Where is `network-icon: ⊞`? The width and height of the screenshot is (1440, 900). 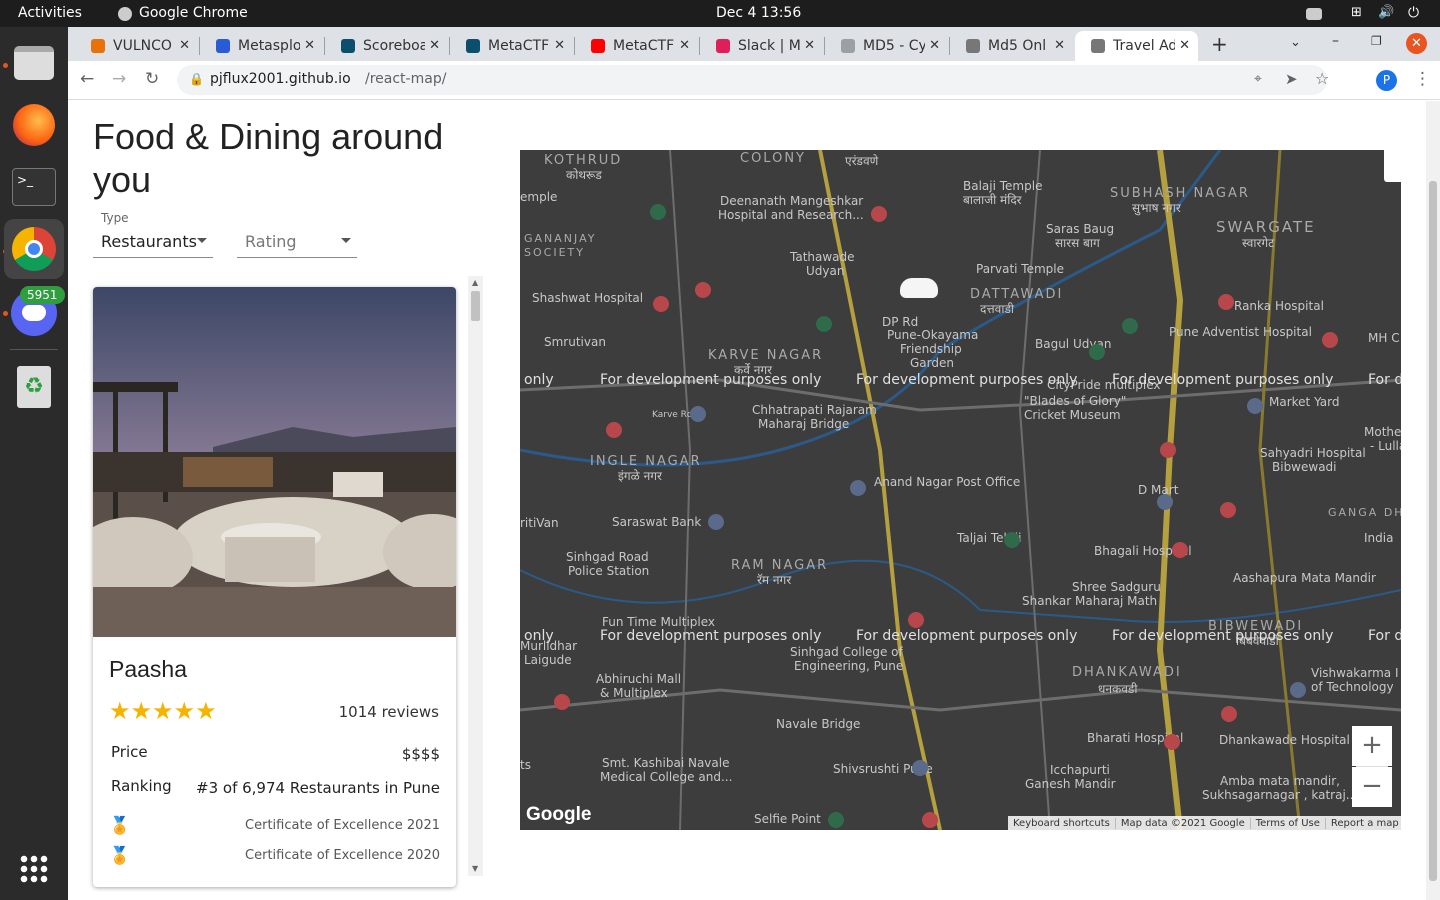
network-icon: ⊞ is located at coordinates (1356, 12).